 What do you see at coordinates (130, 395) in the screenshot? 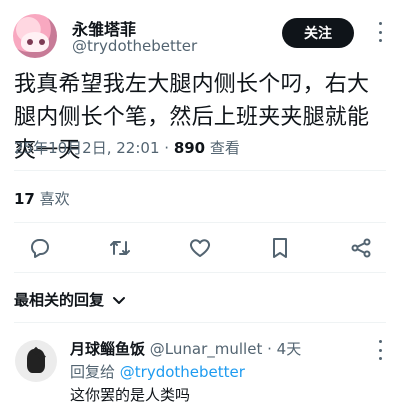
I see `reply-text: 这你罢的是人类吗` at bounding box center [130, 395].